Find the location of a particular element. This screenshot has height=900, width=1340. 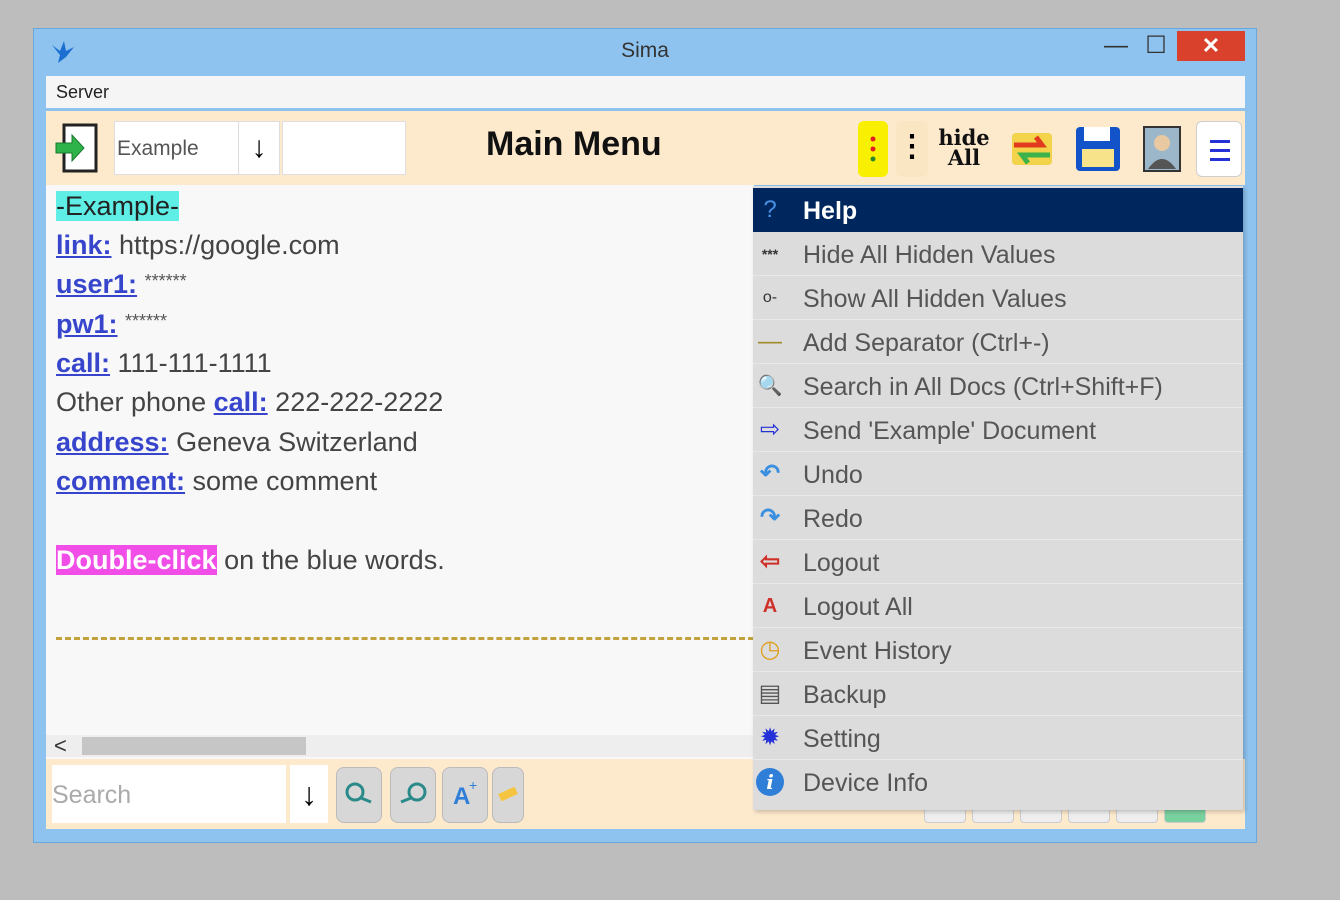

menu-item-hide-hidden-values: *** Hide All Hidden Values is located at coordinates (998, 254).